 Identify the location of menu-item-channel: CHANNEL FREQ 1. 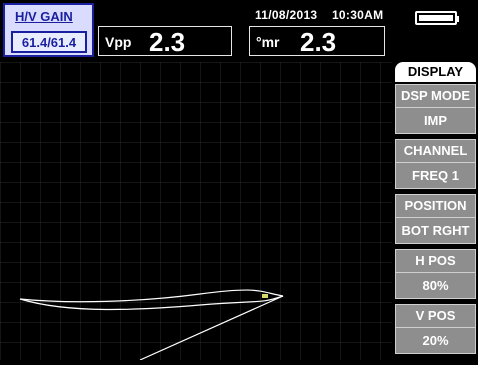
(435, 164).